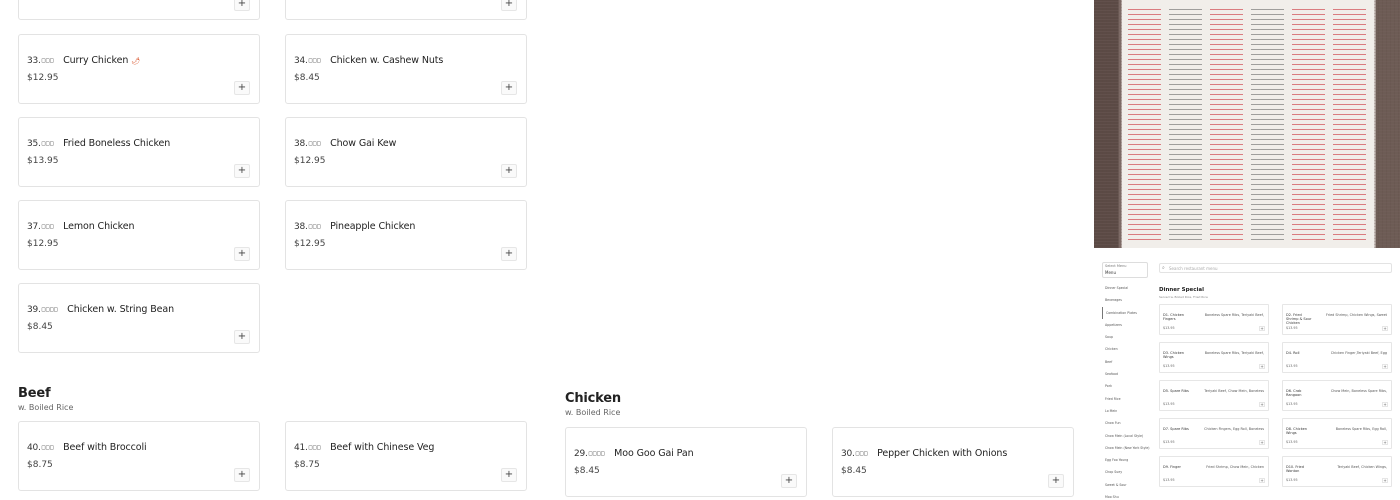 The width and height of the screenshot is (1400, 500). What do you see at coordinates (139, 318) in the screenshot?
I see `menu-item-card: 39. □□□□ Chicken w. String Bean $8.45 +` at bounding box center [139, 318].